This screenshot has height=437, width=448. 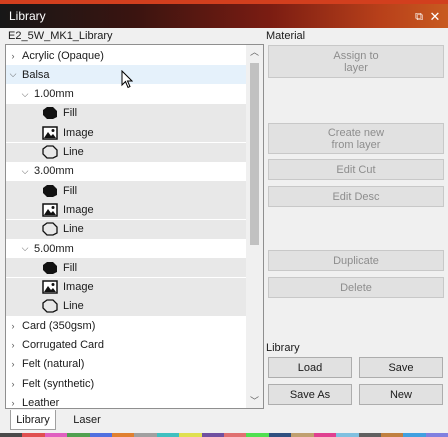 I want to click on window-title: Library, so click(x=27, y=16).